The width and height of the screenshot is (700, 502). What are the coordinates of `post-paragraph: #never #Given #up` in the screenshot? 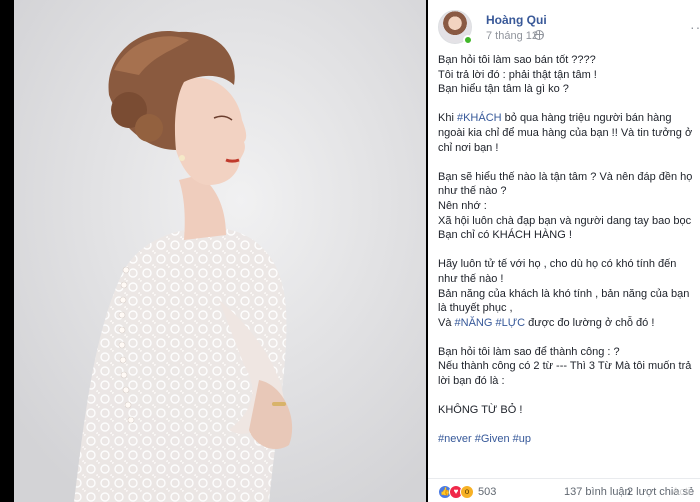 It's located at (566, 439).